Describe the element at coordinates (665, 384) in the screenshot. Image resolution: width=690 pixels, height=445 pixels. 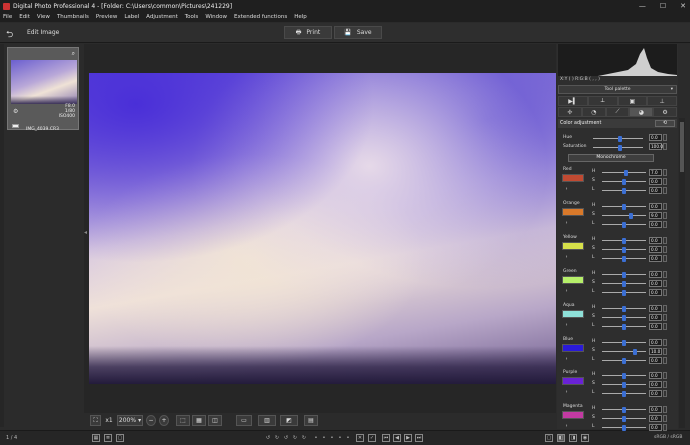
I see `purple-s-spinner` at that location.